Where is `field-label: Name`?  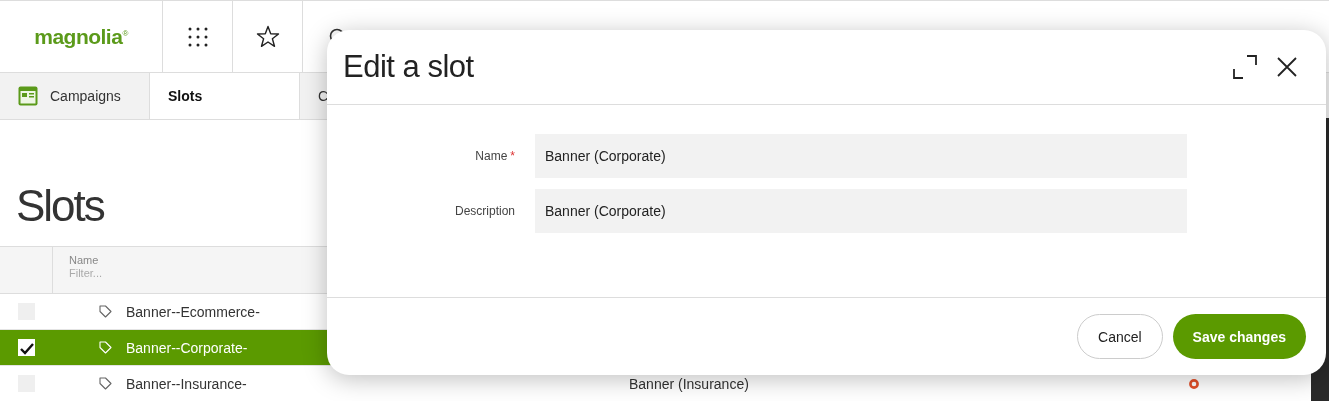
field-label: Name is located at coordinates (491, 156).